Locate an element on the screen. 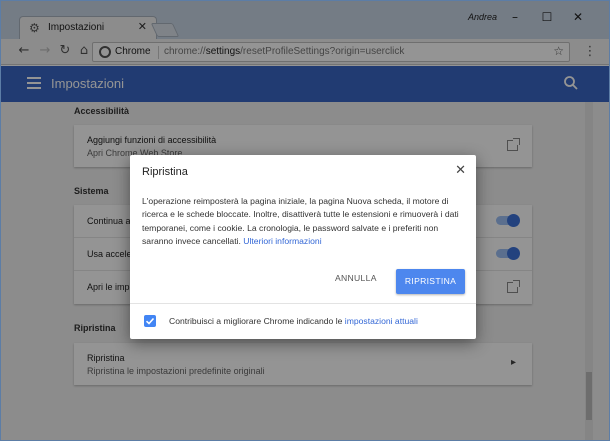 The image size is (610, 441). report-checkbox is located at coordinates (150, 321).